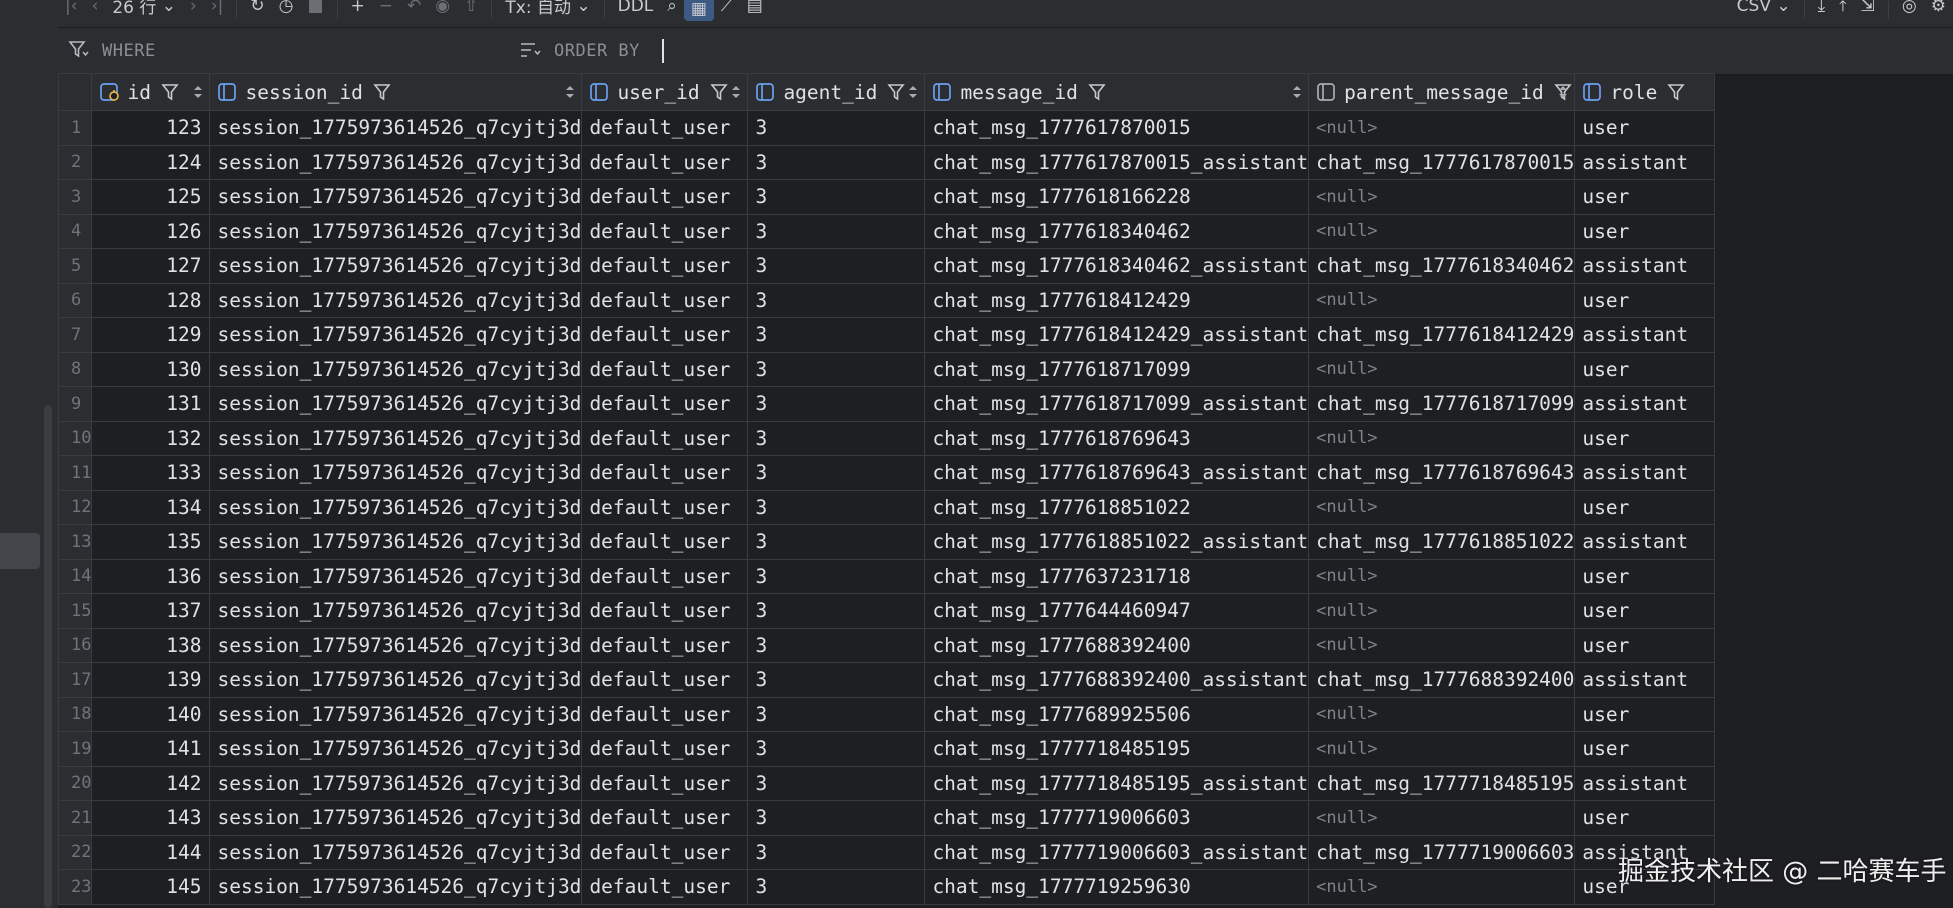 This screenshot has width=1953, height=908. I want to click on cell-message-id: chat_msg_1777618166228, so click(1117, 197).